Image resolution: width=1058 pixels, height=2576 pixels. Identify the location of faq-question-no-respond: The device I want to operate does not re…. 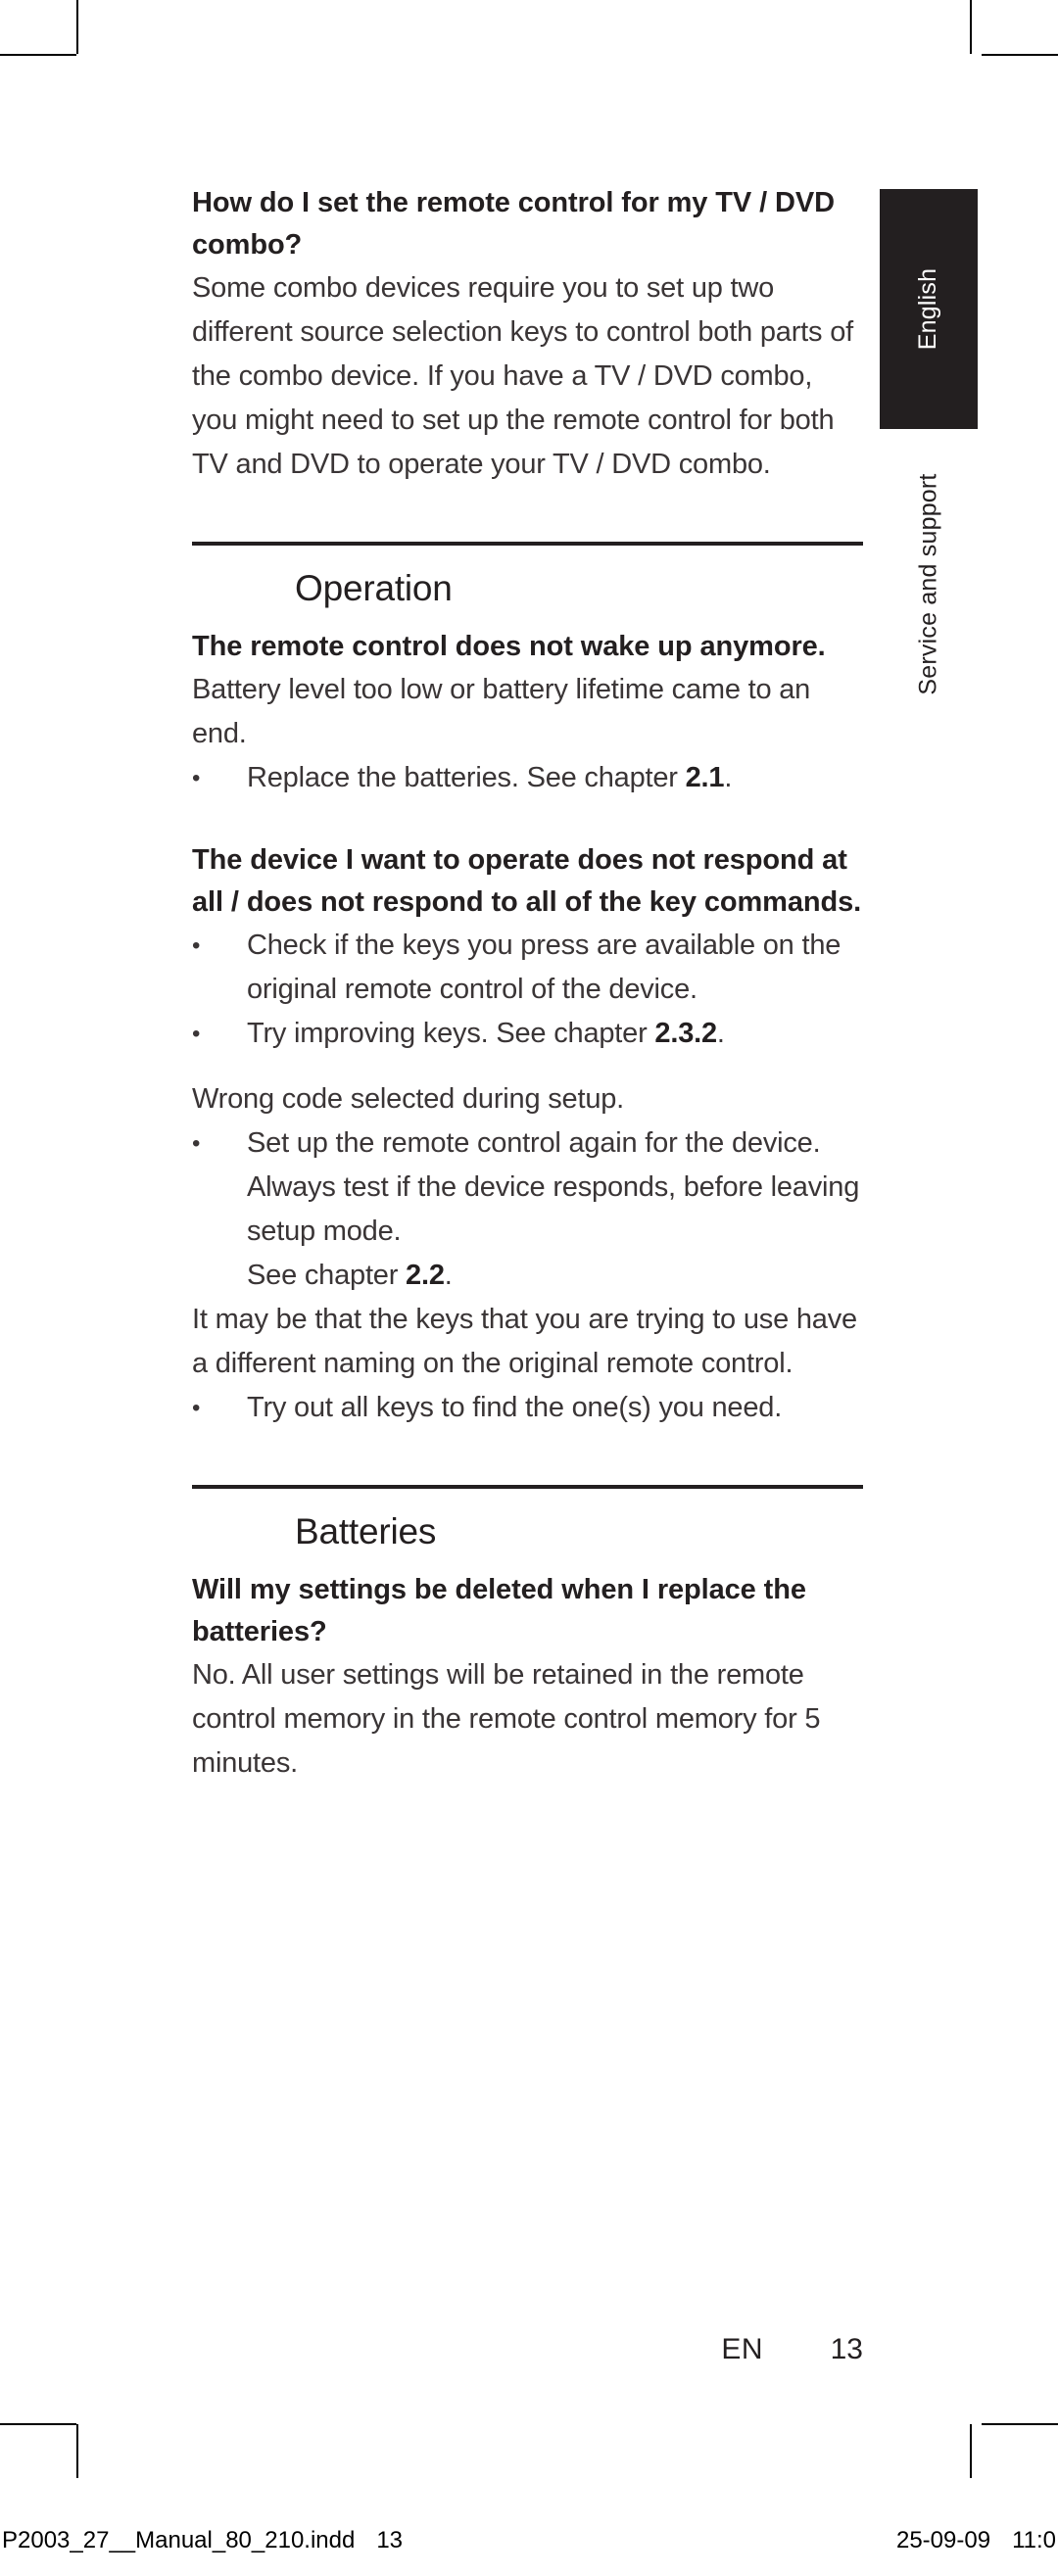
(527, 881).